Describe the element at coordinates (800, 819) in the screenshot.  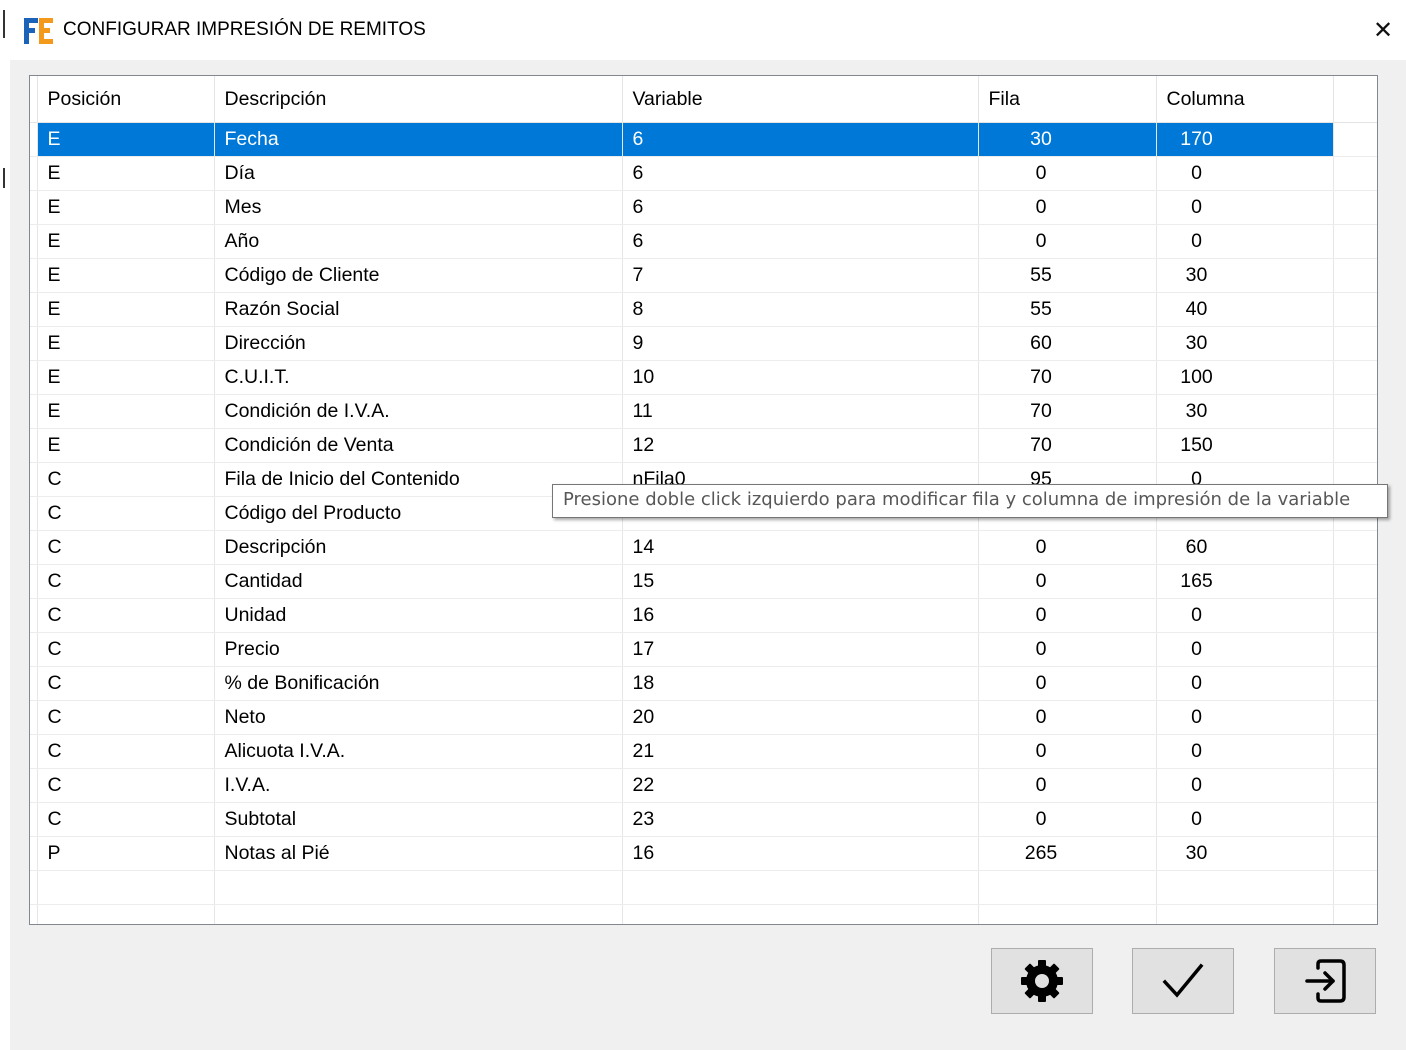
I see `cell-variable: 23` at that location.